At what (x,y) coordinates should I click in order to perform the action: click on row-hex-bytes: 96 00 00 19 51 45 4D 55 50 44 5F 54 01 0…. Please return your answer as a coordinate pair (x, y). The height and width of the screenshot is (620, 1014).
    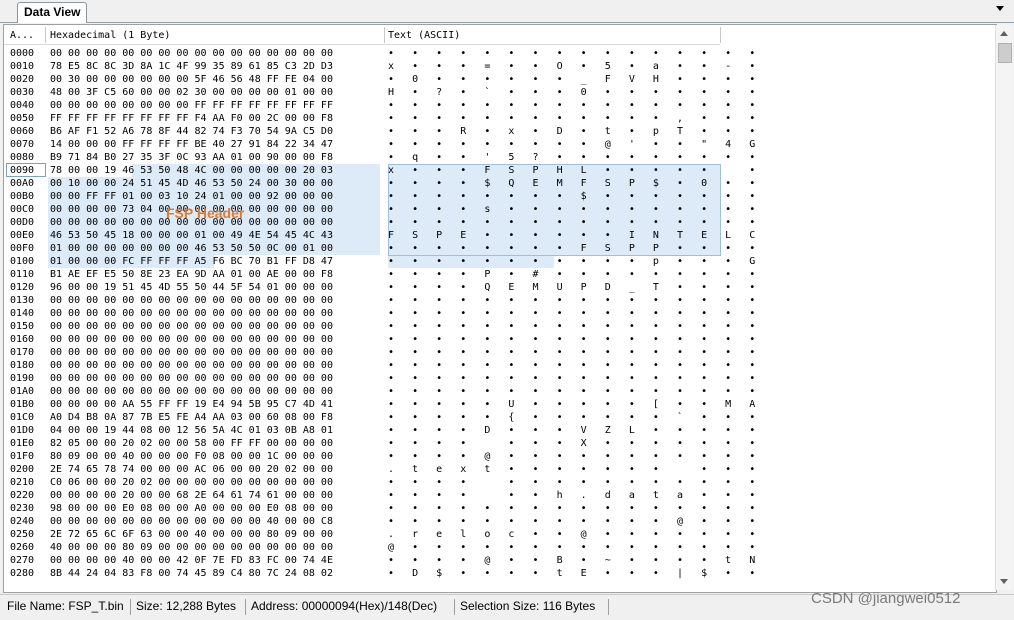
    Looking at the image, I should click on (191, 287).